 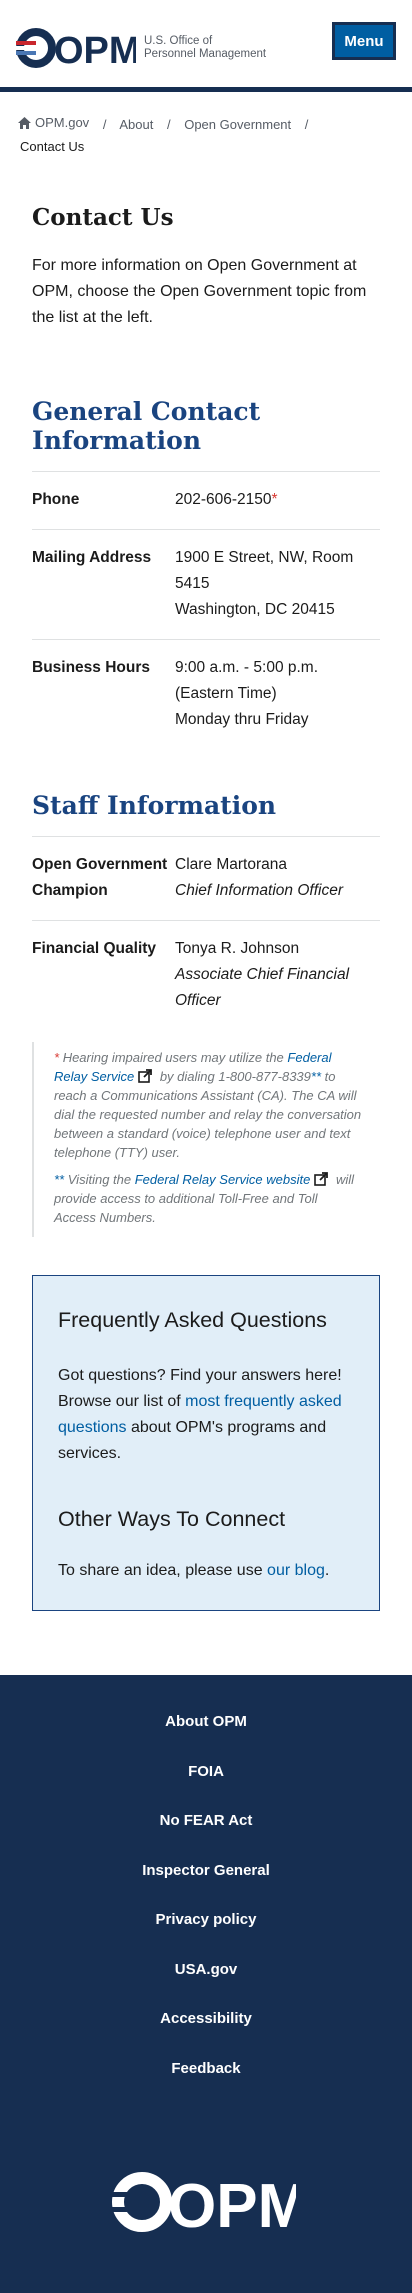 I want to click on staff-name: Clare Martorana, so click(x=231, y=864).